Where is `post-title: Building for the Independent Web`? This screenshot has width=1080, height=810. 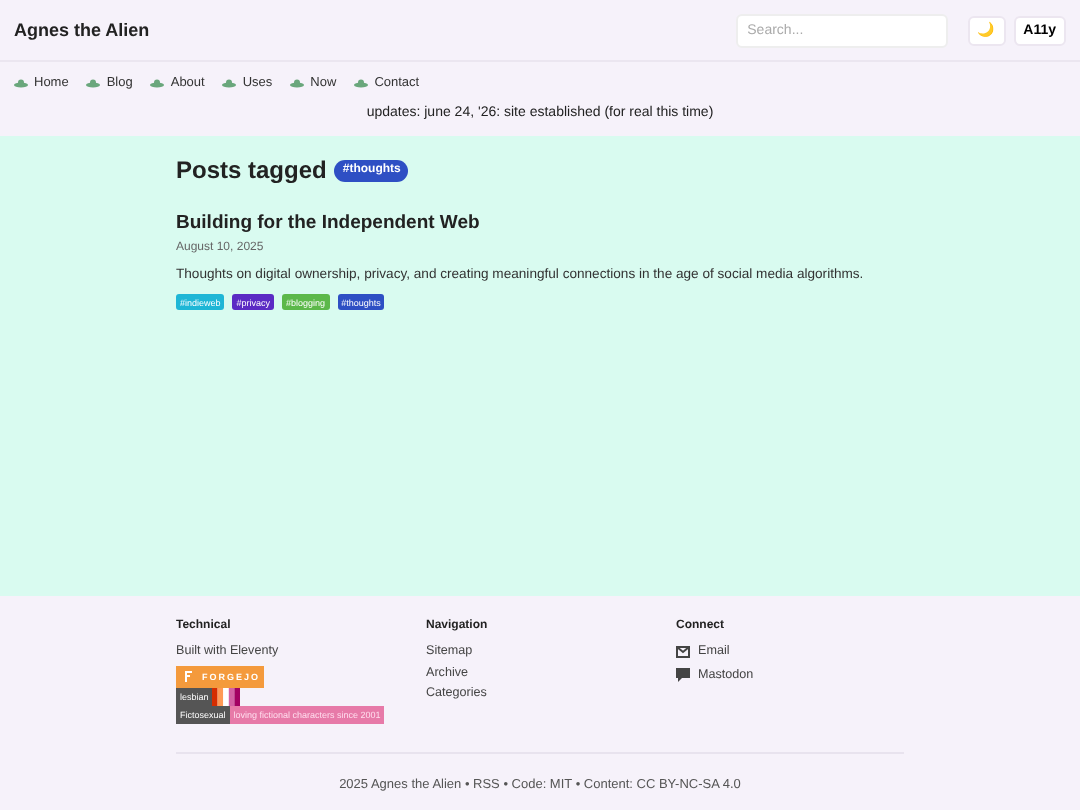
post-title: Building for the Independent Web is located at coordinates (540, 223).